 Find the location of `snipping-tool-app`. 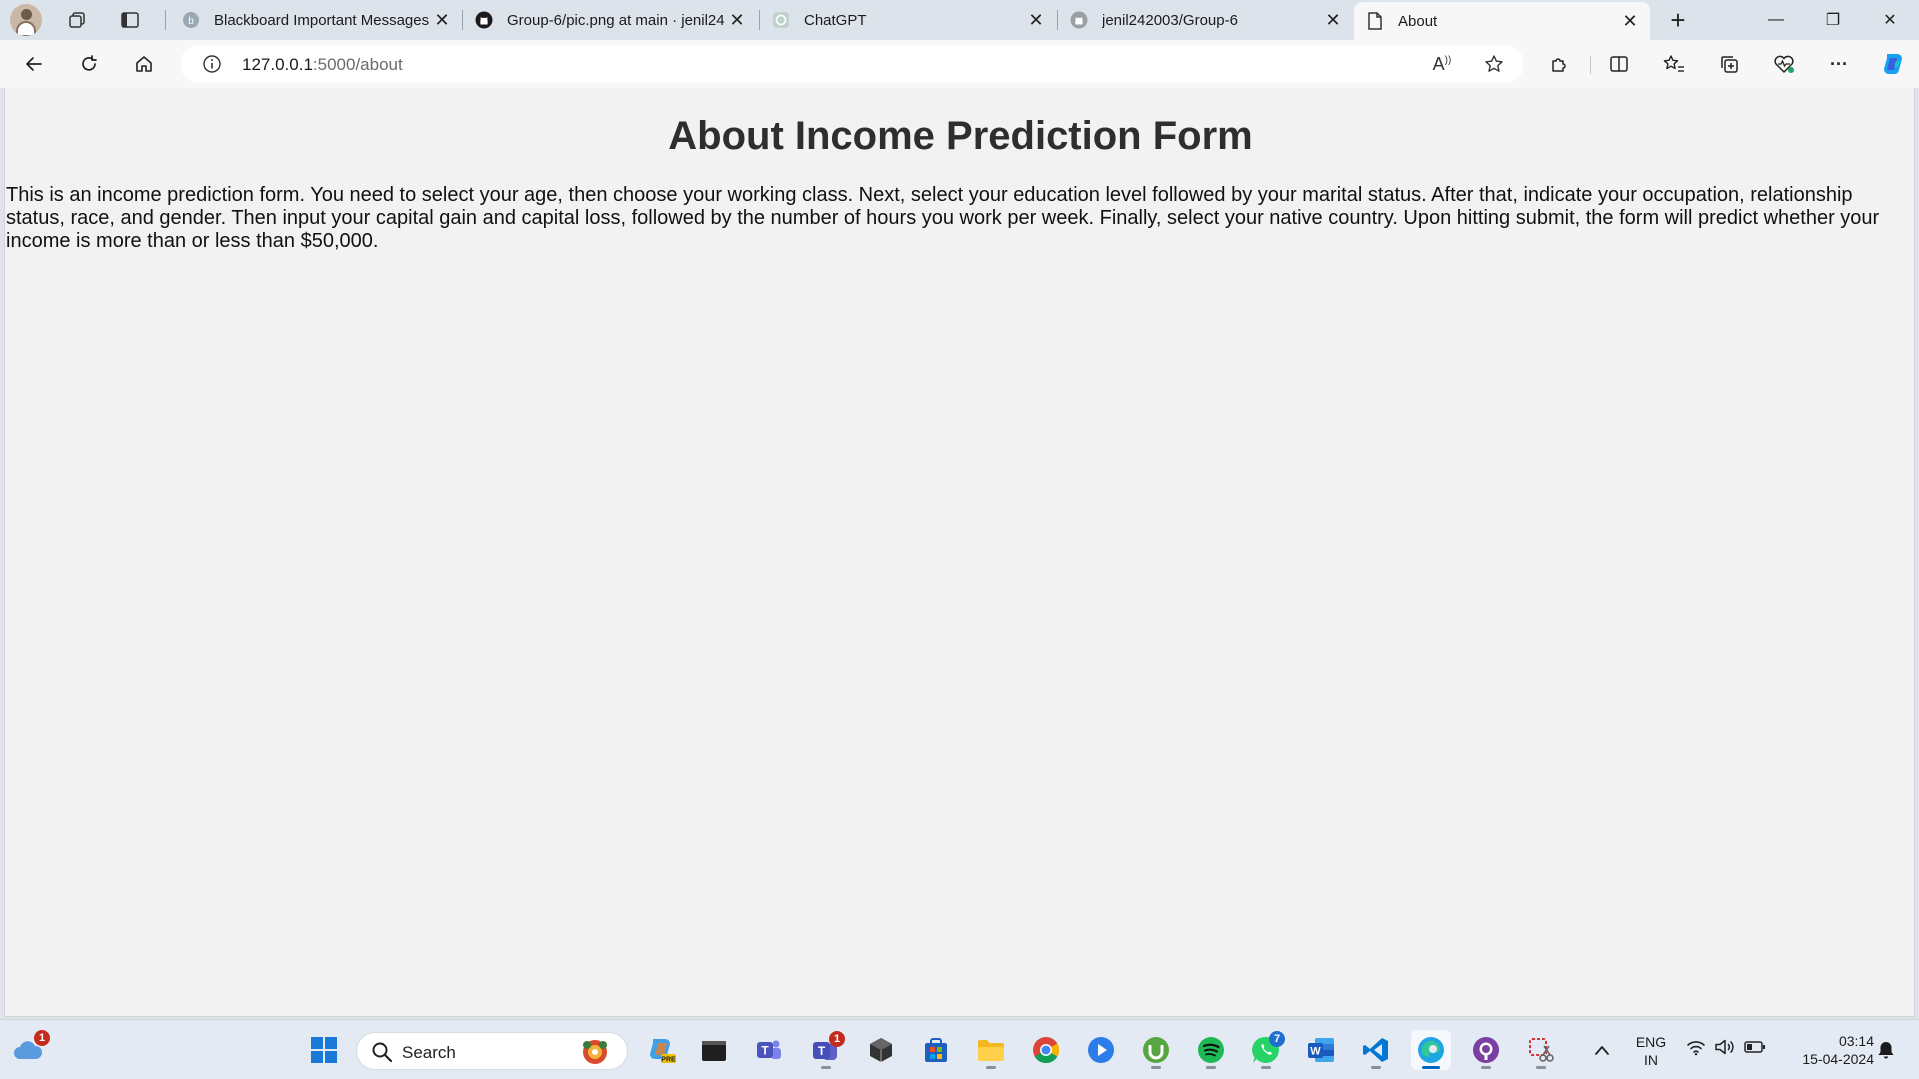

snipping-tool-app is located at coordinates (1541, 1050).